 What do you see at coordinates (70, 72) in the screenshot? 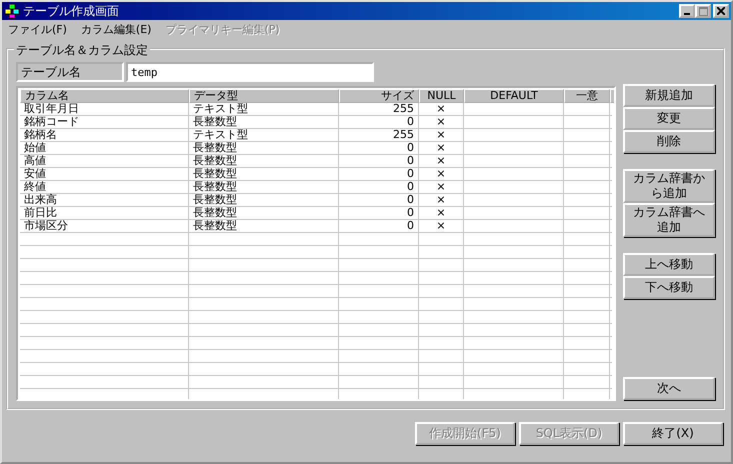
I see `table-name-label: テーブル名` at bounding box center [70, 72].